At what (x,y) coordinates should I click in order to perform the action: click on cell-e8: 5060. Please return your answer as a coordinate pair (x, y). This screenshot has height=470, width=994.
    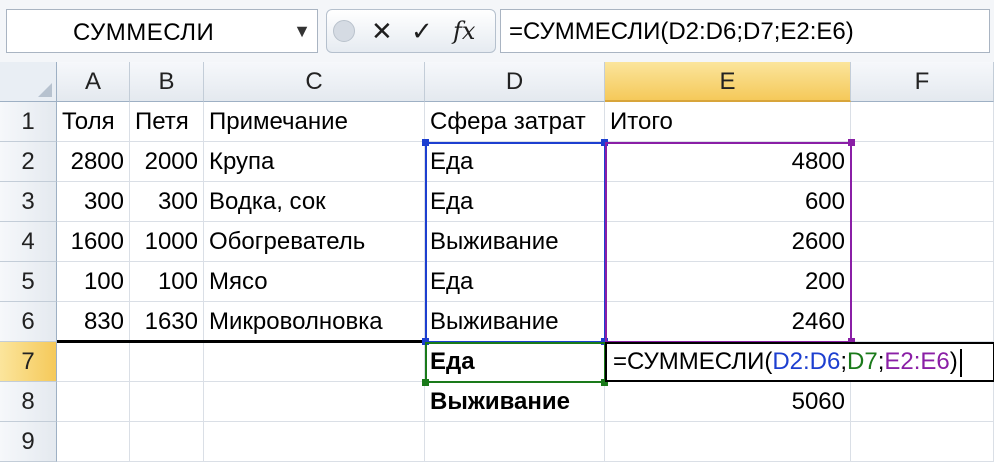
    Looking at the image, I should click on (728, 402).